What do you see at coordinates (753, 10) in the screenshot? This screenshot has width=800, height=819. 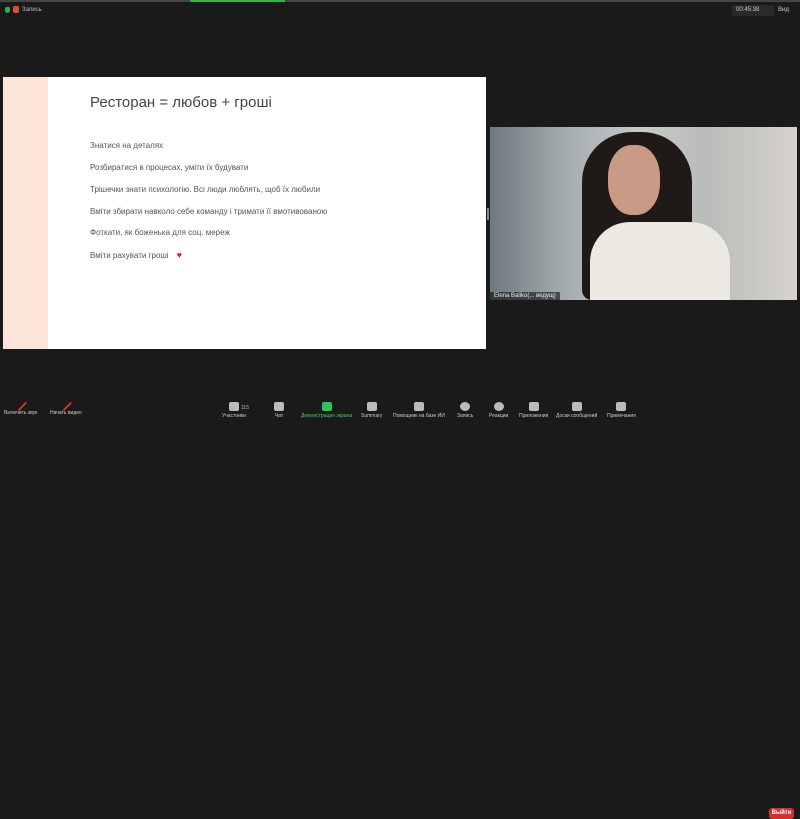 I see `meeting-timer: 00:45:38` at bounding box center [753, 10].